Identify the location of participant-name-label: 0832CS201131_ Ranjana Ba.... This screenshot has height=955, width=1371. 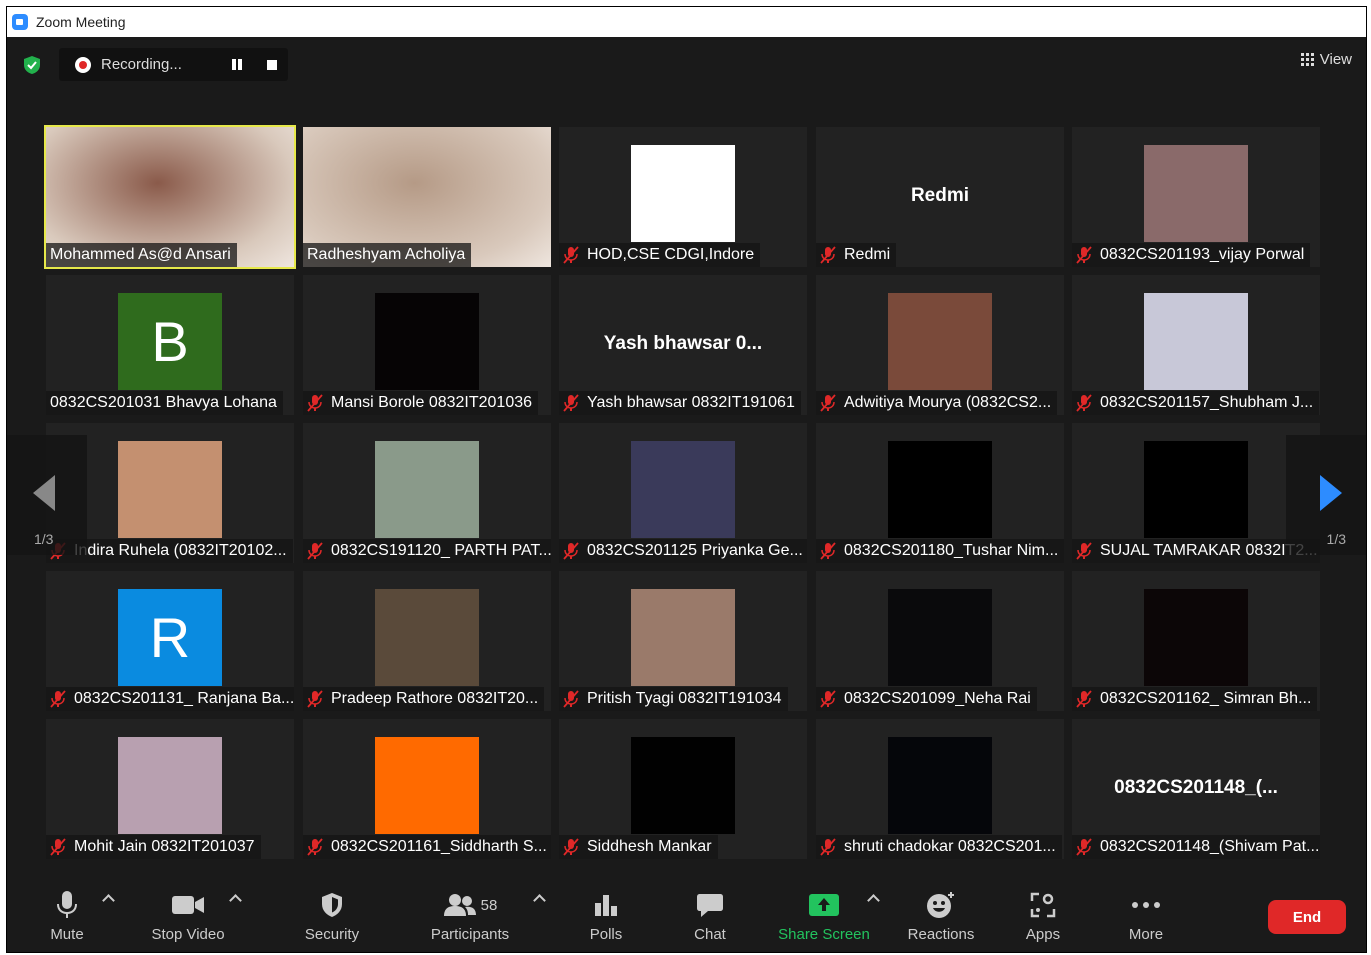
(170, 699).